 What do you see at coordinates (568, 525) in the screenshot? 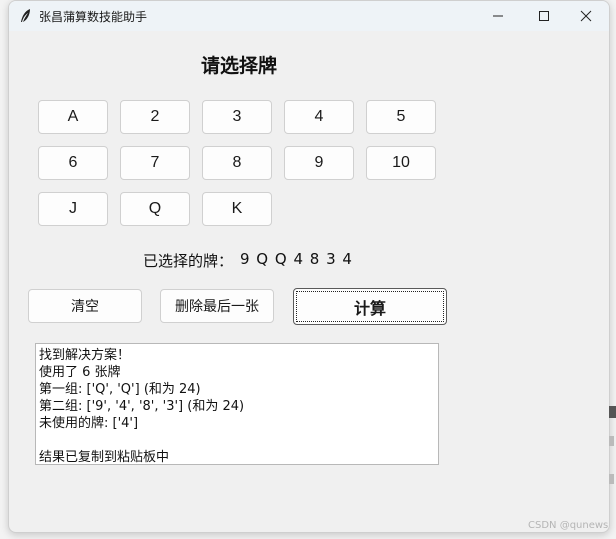
I see `watermark-text: CSDN @qunews` at bounding box center [568, 525].